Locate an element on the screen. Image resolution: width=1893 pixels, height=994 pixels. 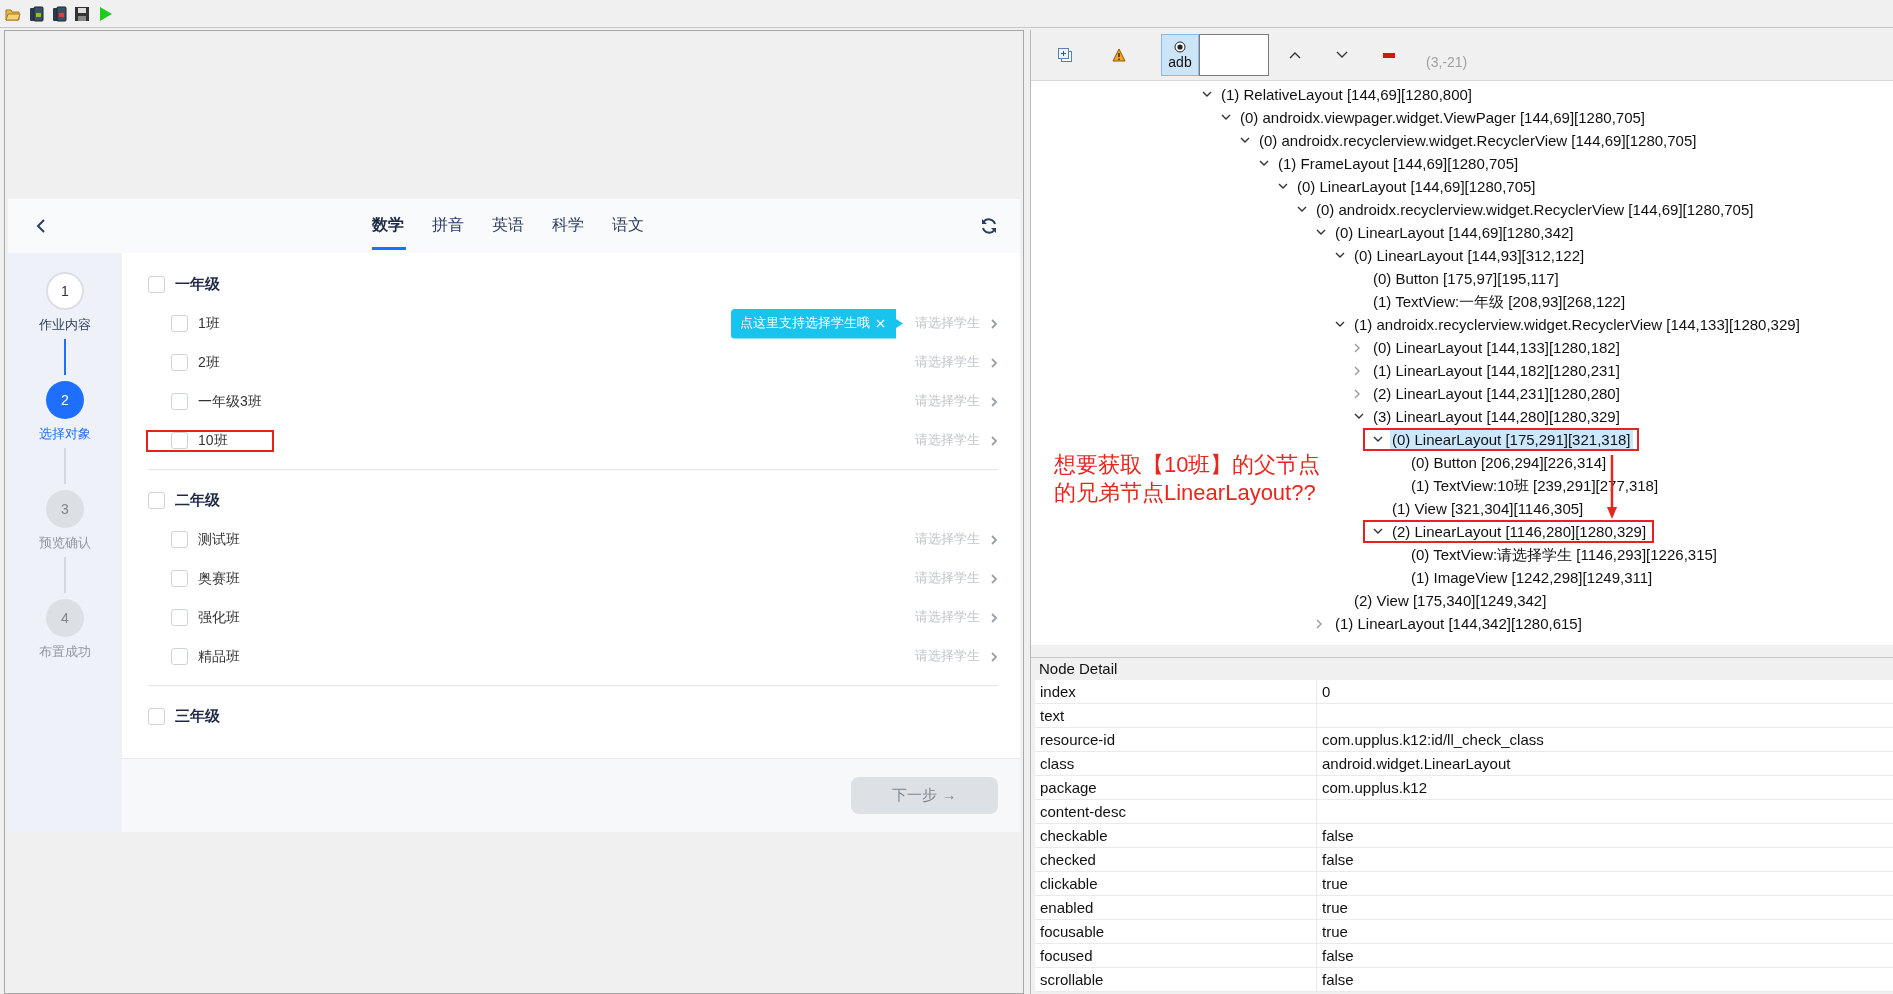
step-number: 2 is located at coordinates (65, 400).